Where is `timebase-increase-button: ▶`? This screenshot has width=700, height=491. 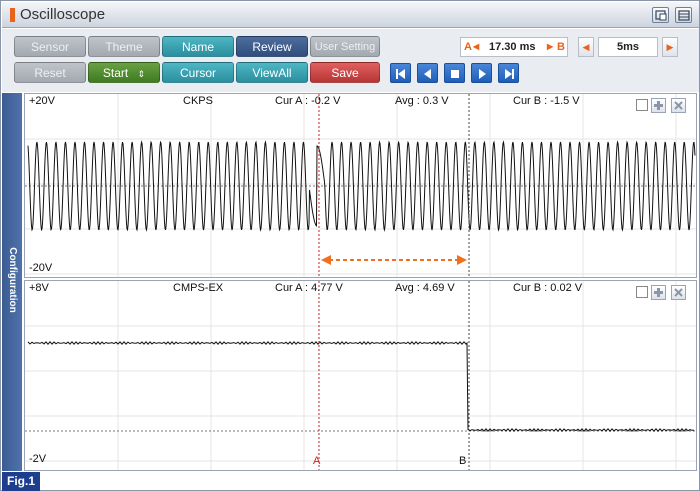
timebase-increase-button: ▶ is located at coordinates (670, 47).